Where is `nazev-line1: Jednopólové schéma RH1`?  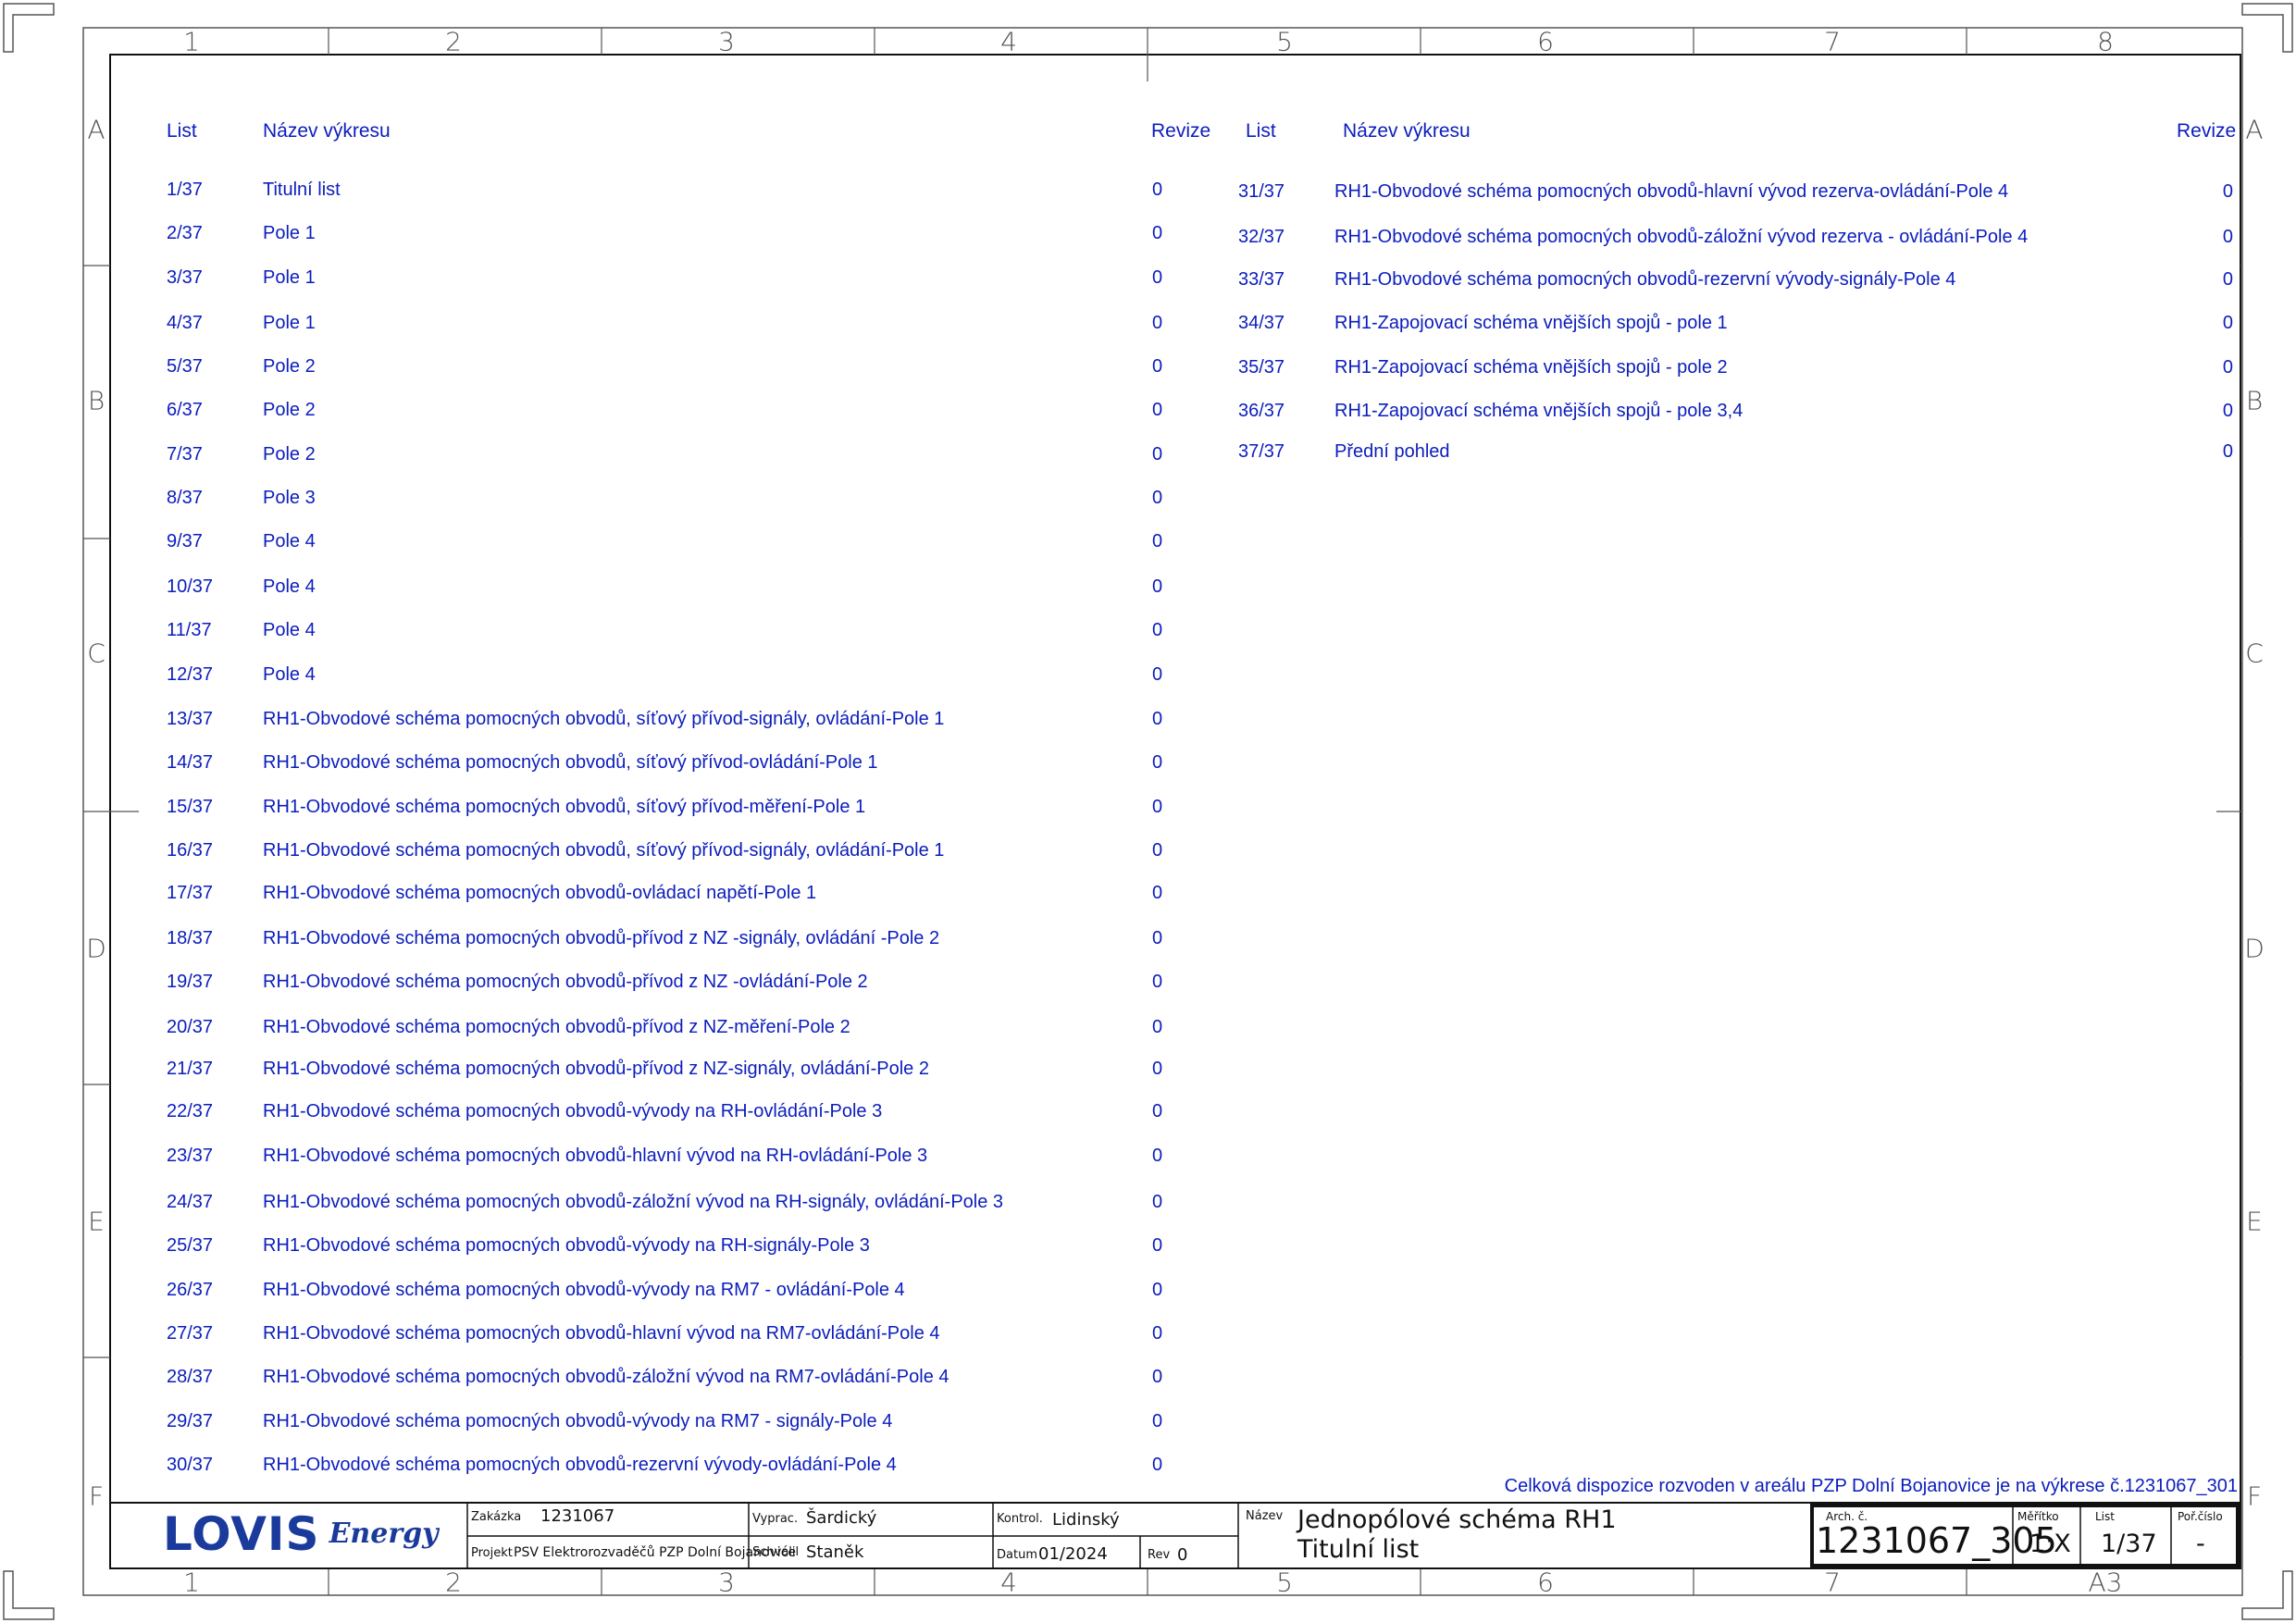
nazev-line1: Jednopólové schéma RH1 is located at coordinates (1457, 1519).